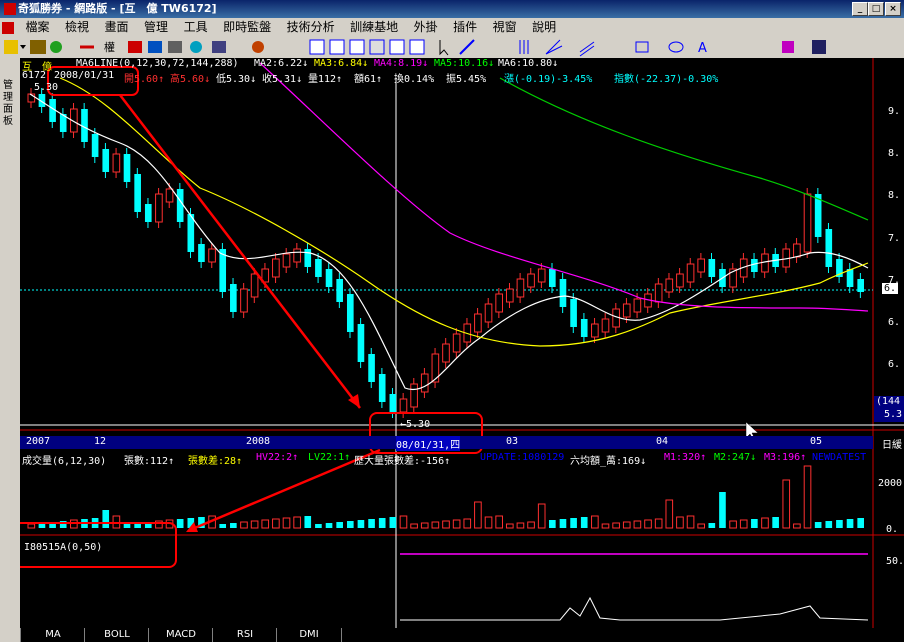 The width and height of the screenshot is (904, 642). I want to click on tab-boll: BOLL, so click(116, 635).